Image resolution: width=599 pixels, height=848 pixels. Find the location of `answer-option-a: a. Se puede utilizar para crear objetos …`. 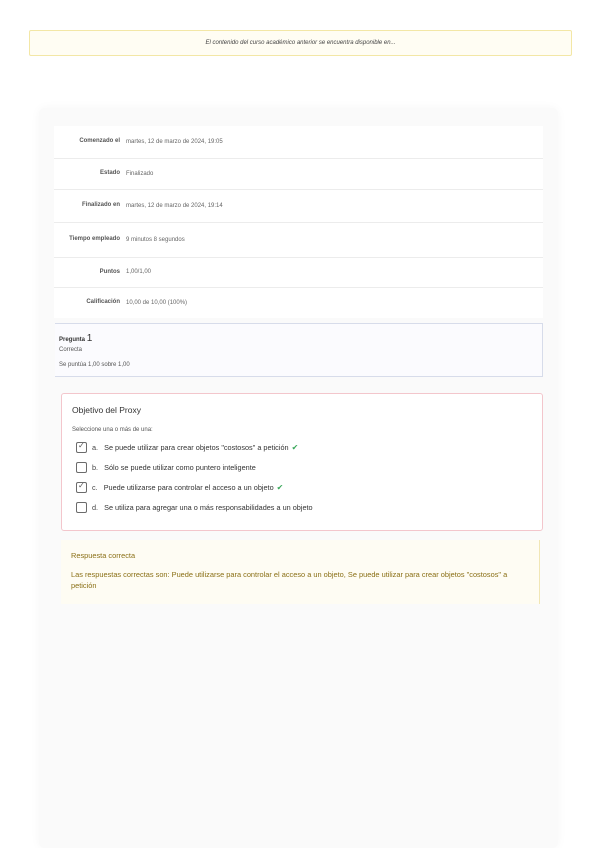

answer-option-a: a. Se puede utilizar para crear objetos … is located at coordinates (187, 447).